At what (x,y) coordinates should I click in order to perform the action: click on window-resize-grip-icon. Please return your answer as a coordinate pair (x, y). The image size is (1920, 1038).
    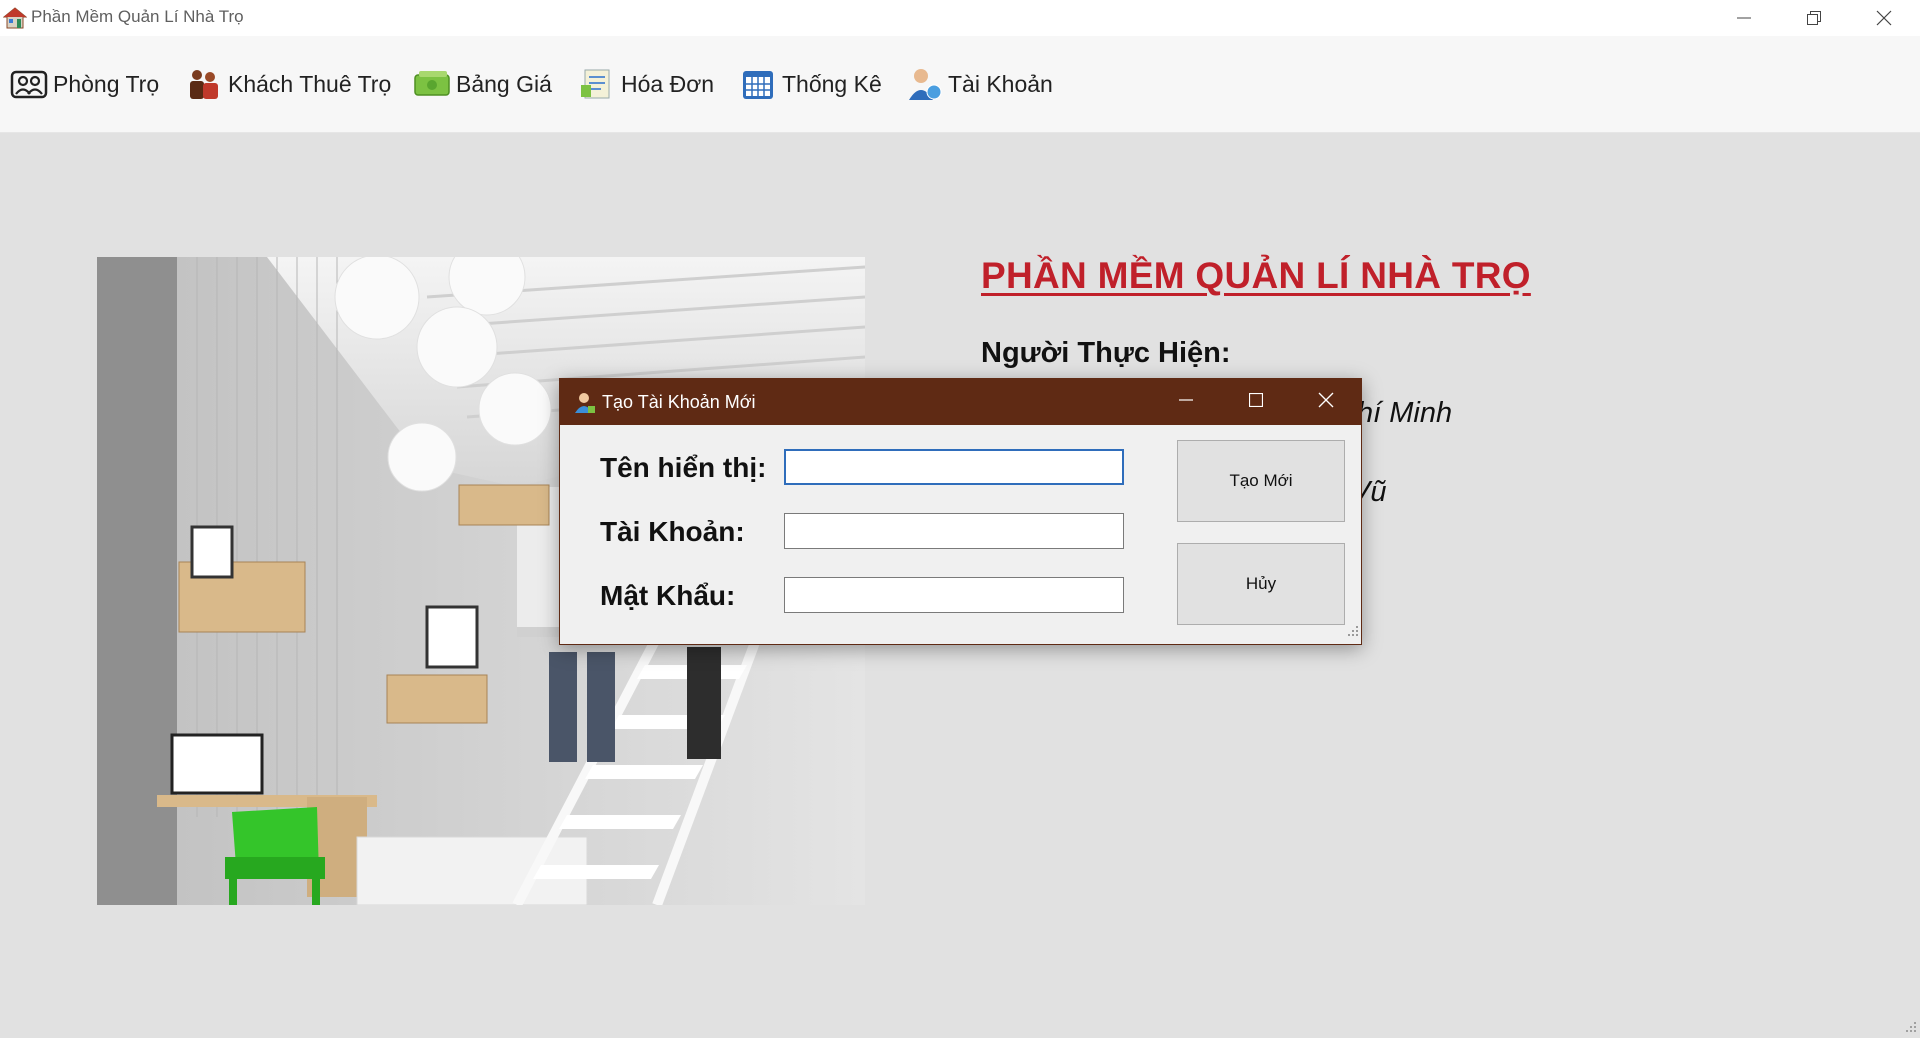
    Looking at the image, I should click on (1911, 1029).